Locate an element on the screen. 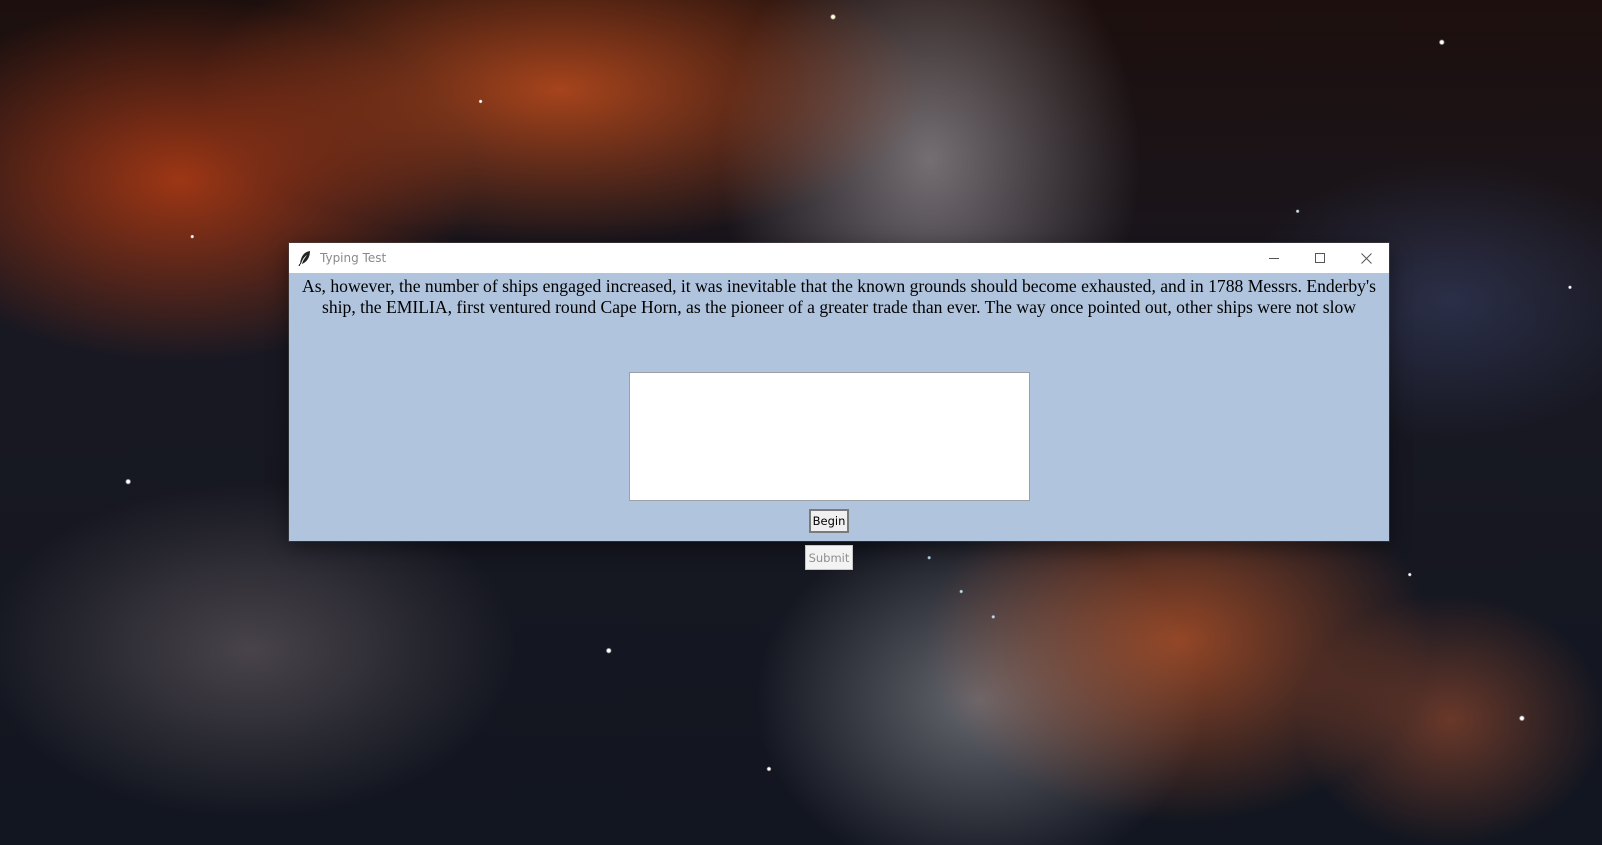 Image resolution: width=1602 pixels, height=845 pixels. window-controls is located at coordinates (1320, 258).